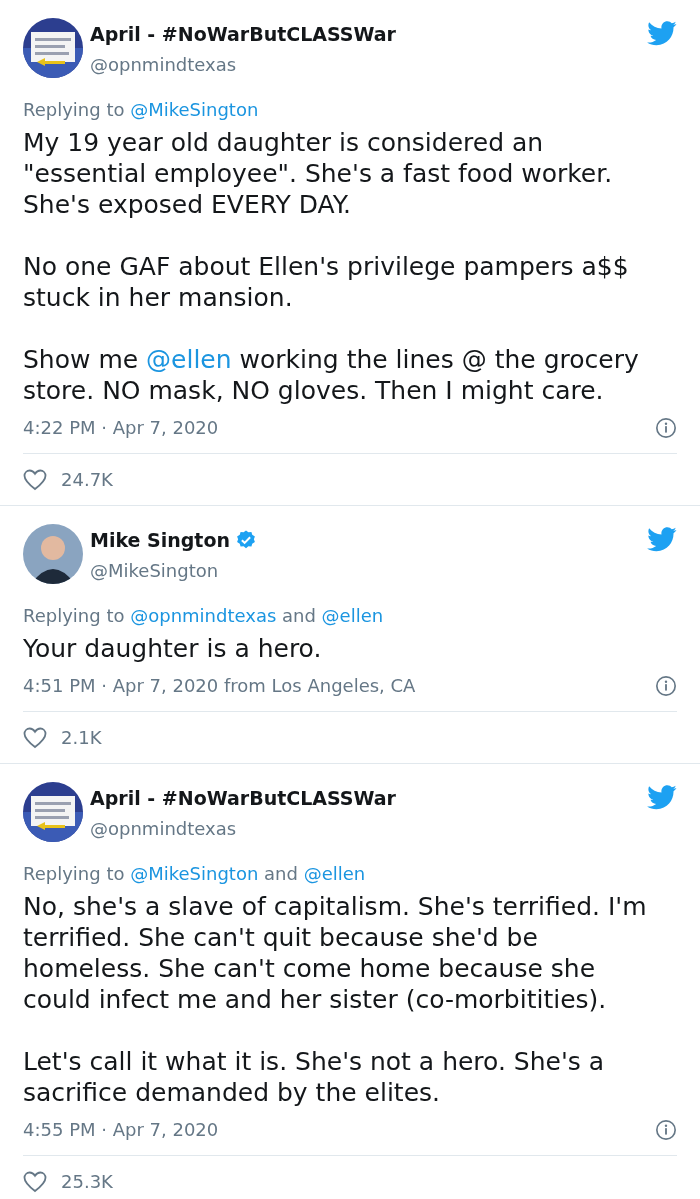 This screenshot has height=1199, width=700. Describe the element at coordinates (173, 648) in the screenshot. I see `tweet-text: Your daughter is a hero.` at that location.